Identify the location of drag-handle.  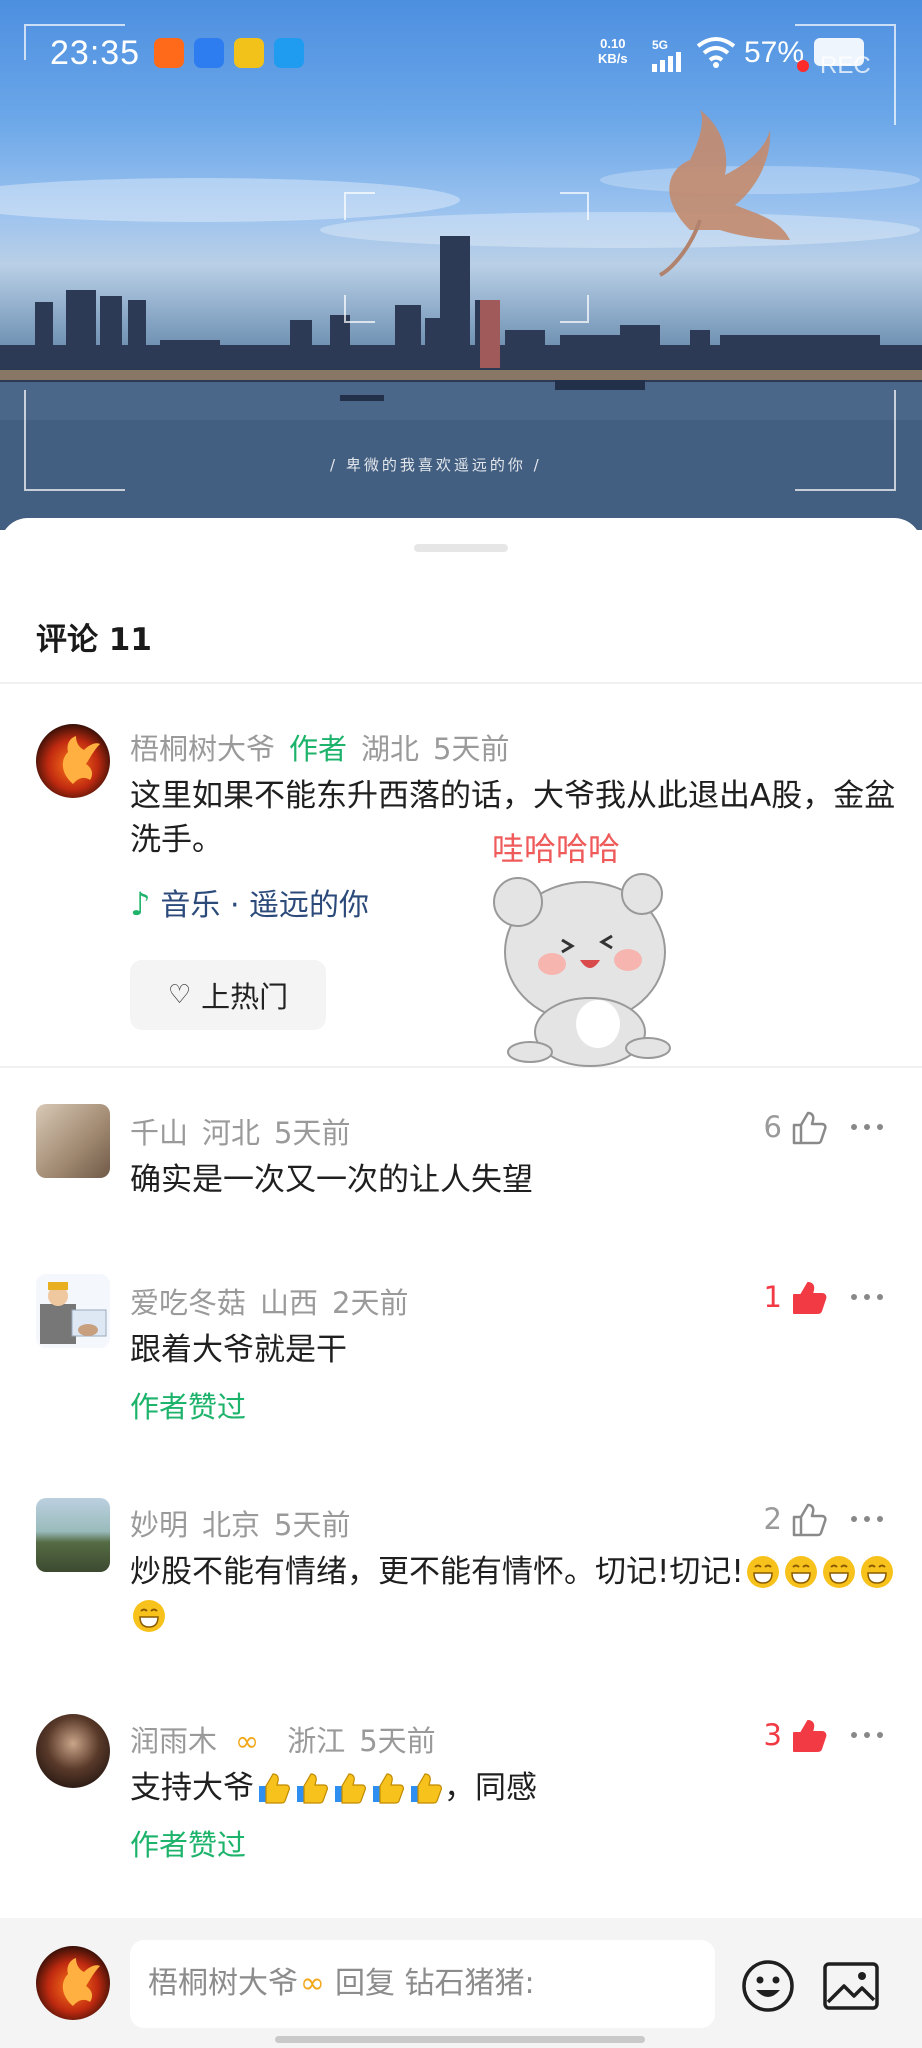
(461, 548).